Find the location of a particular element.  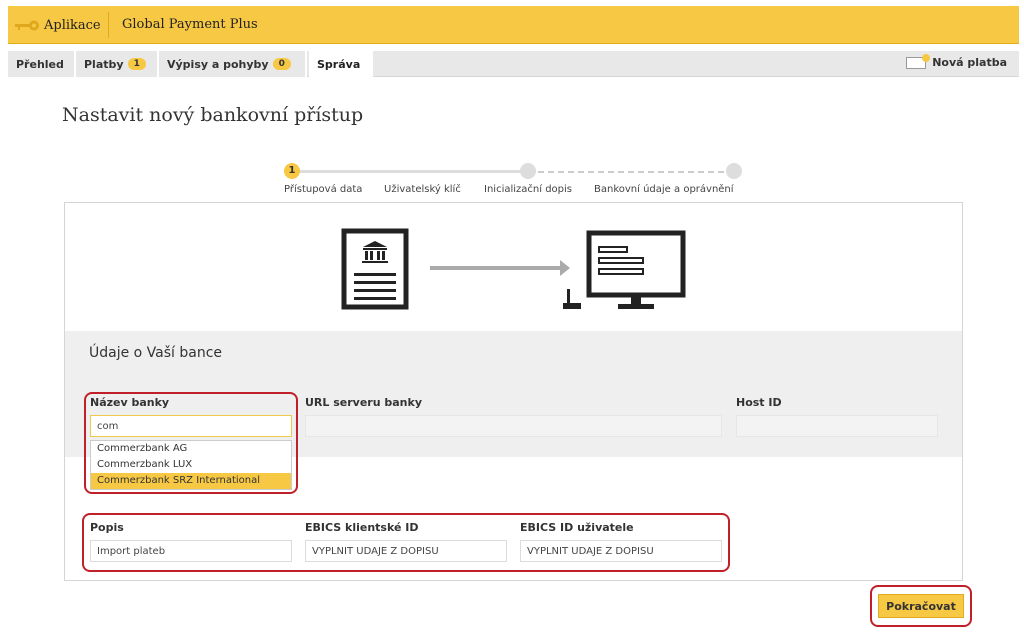

header-divider is located at coordinates (108, 25).